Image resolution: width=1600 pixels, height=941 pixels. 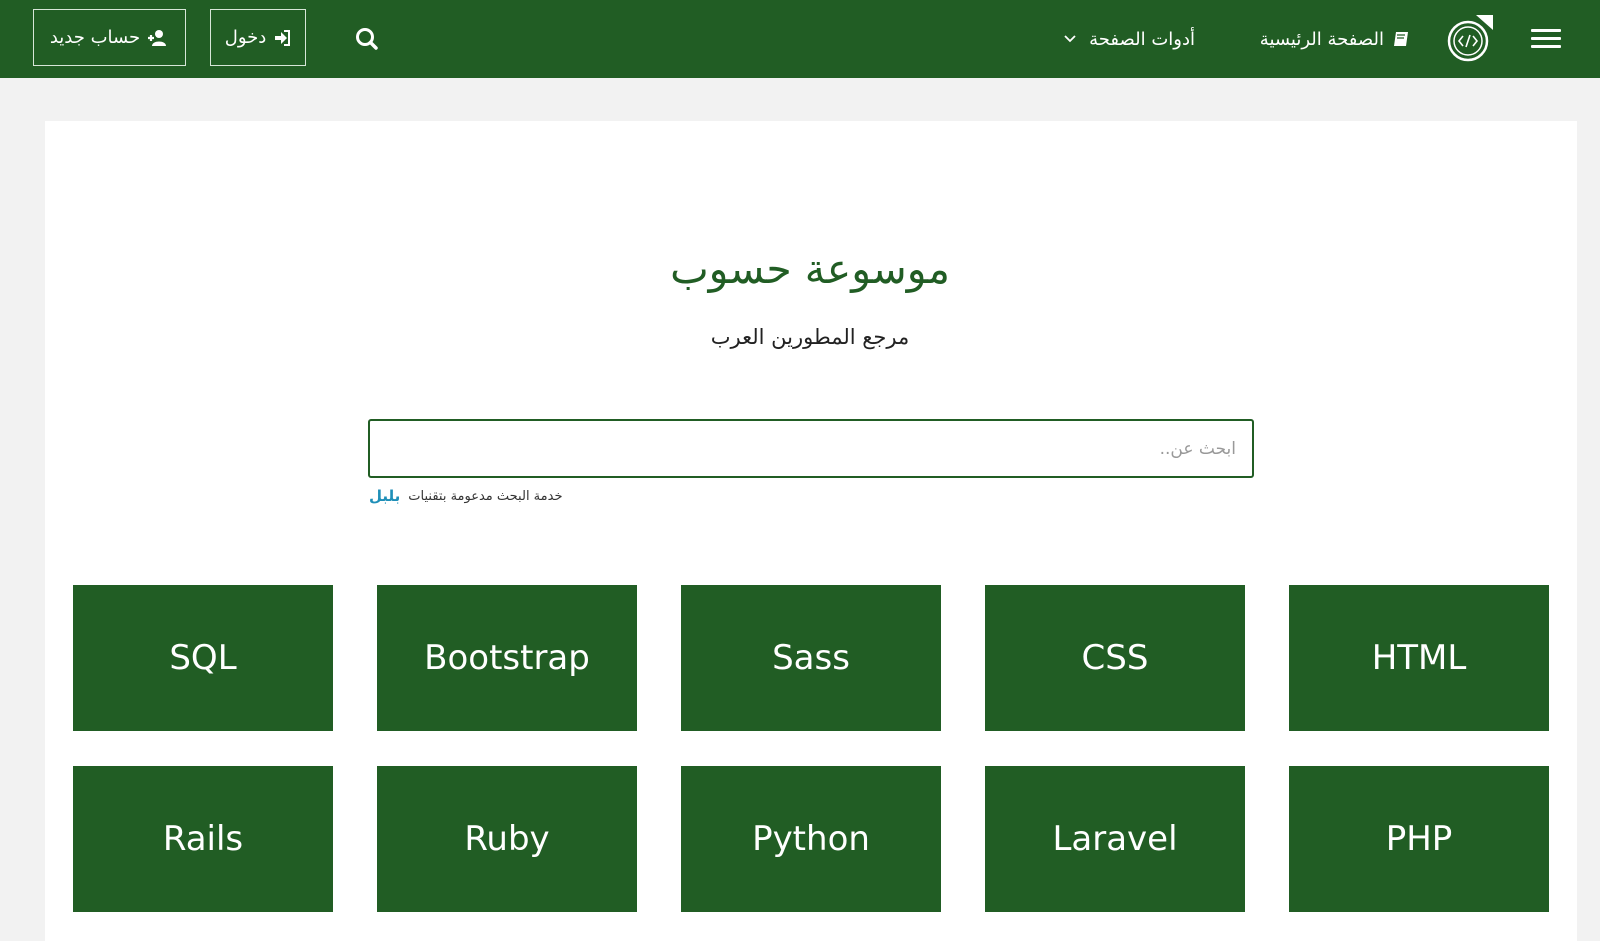 What do you see at coordinates (203, 839) in the screenshot?
I see `tile-rails: Rails` at bounding box center [203, 839].